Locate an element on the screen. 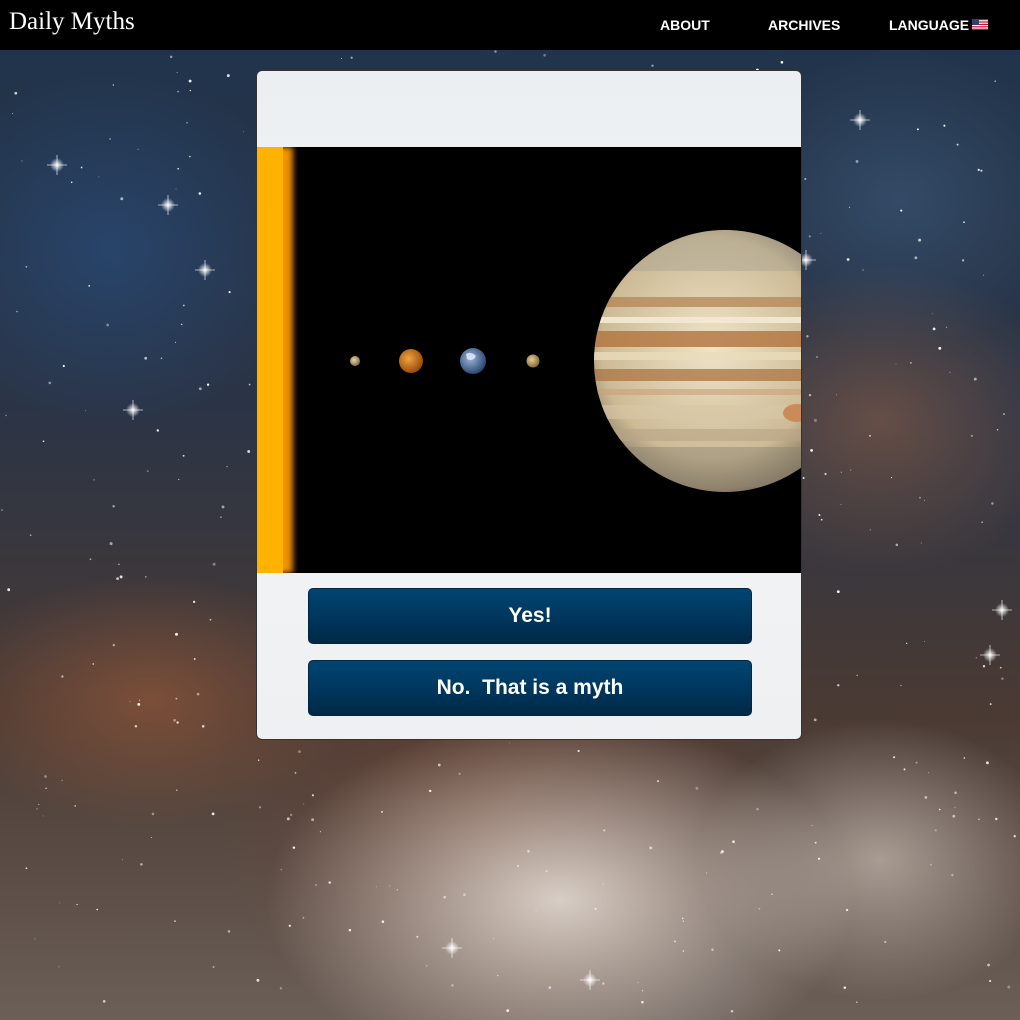  top-navigation-bar: Daily Myths ABOUT ARCHIVES LANGUAGE is located at coordinates (510, 25).